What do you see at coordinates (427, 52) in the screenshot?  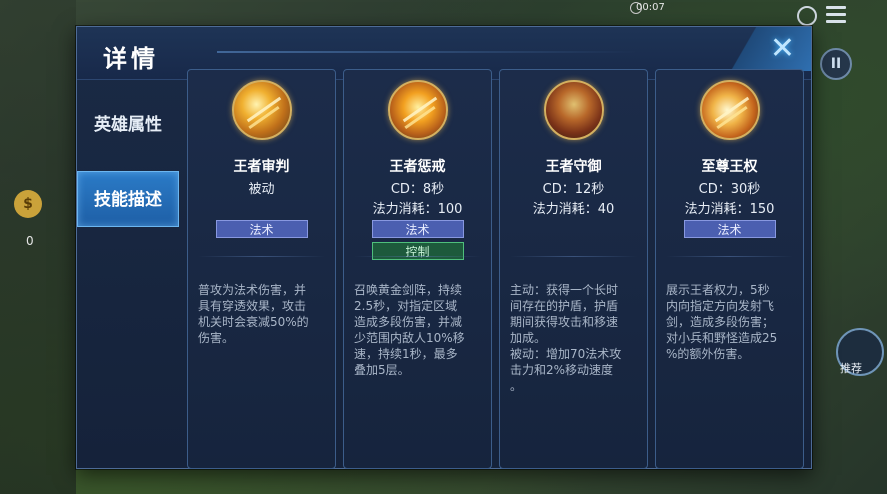 I see `title-divider` at bounding box center [427, 52].